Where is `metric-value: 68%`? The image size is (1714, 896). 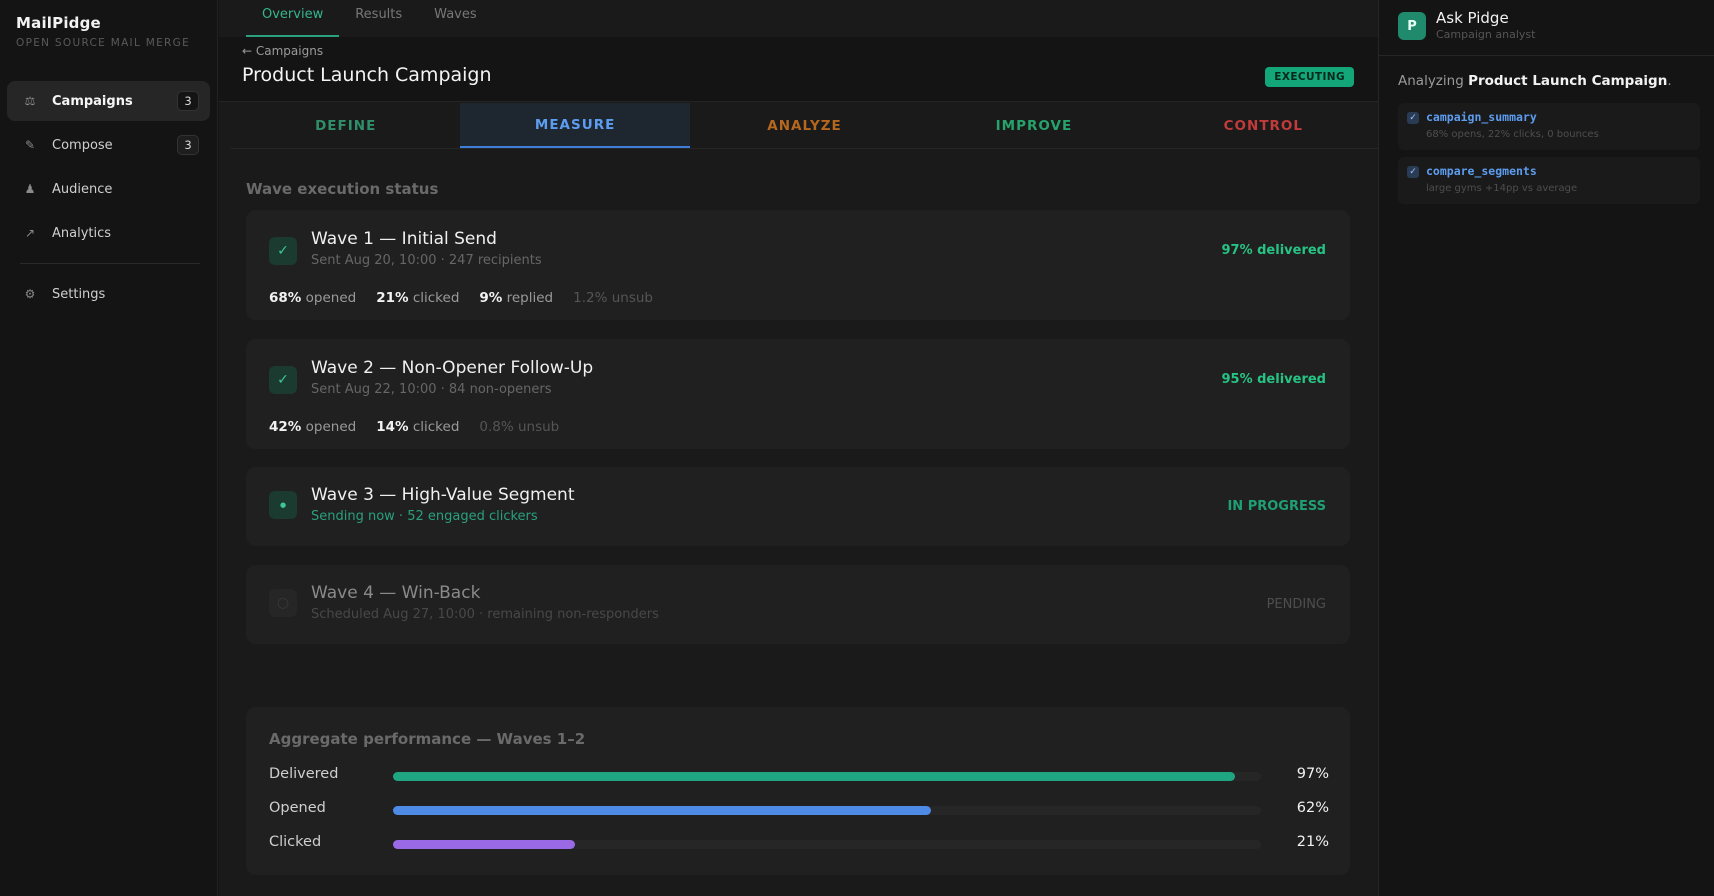
metric-value: 68% is located at coordinates (285, 298).